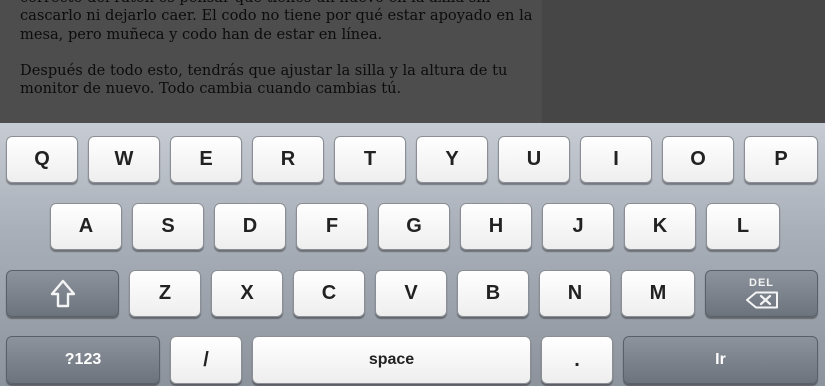  What do you see at coordinates (534, 159) in the screenshot?
I see `key-u: U` at bounding box center [534, 159].